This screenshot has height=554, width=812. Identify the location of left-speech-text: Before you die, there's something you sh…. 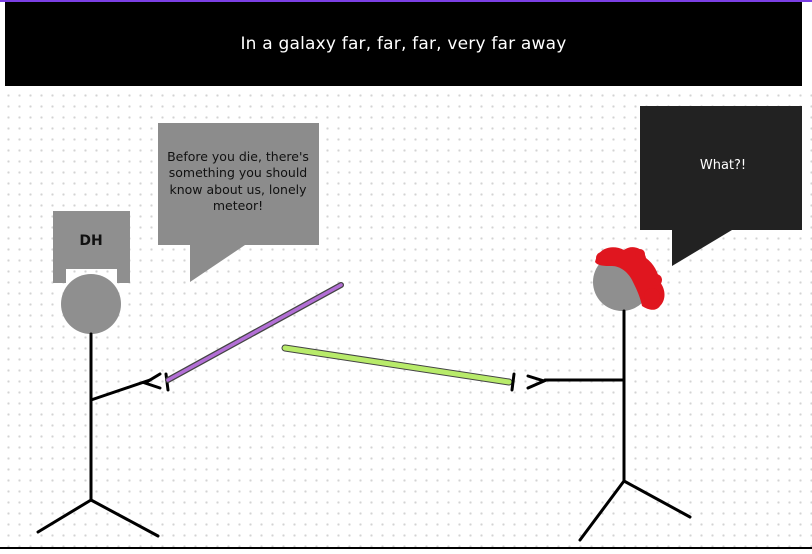
(238, 181).